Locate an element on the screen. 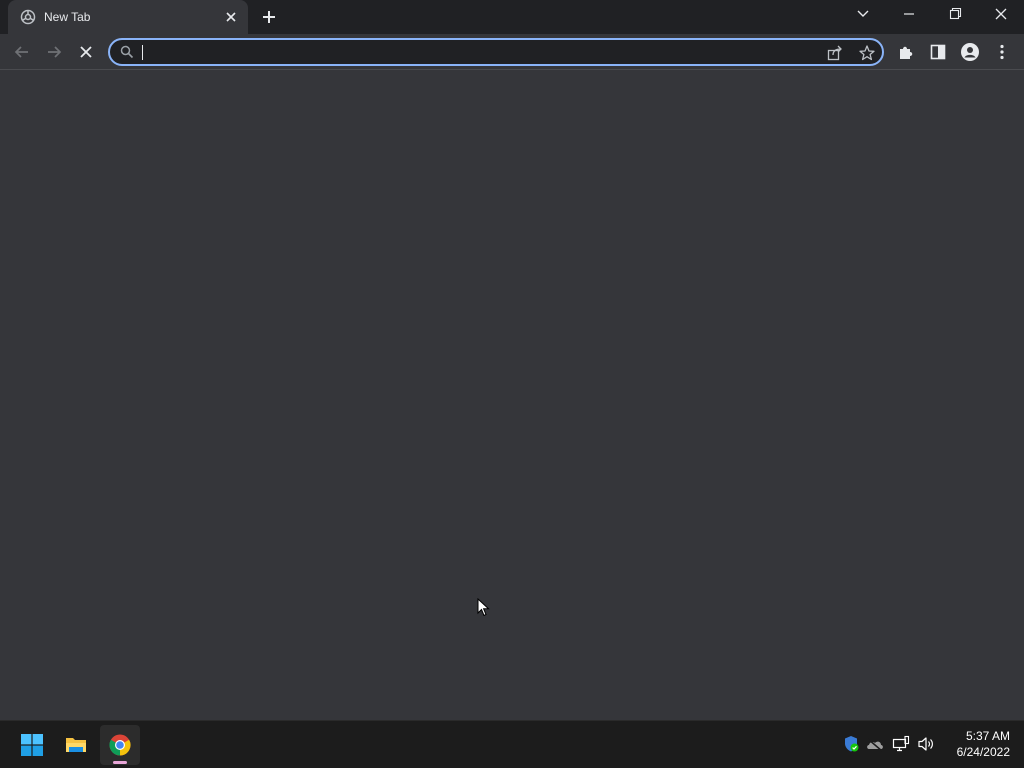 The height and width of the screenshot is (768, 1024). puzzle-icon is located at coordinates (906, 52).